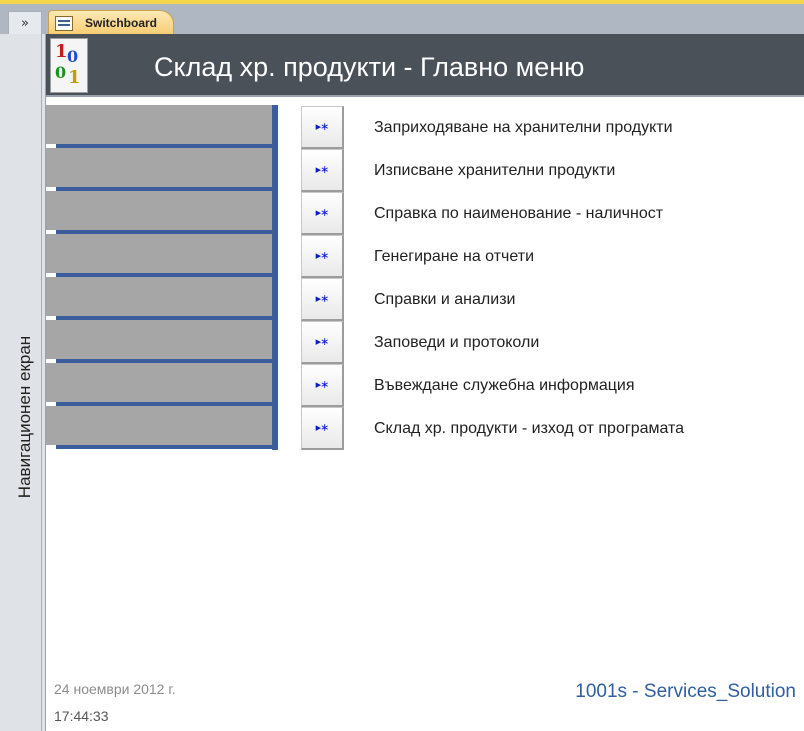  Describe the element at coordinates (167, 447) in the screenshot. I see `menu-bar-divider` at that location.